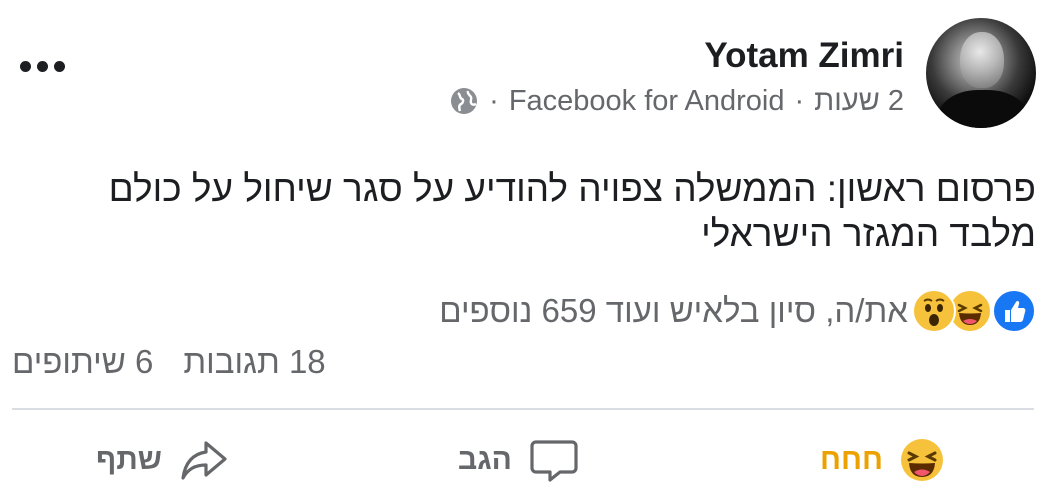 This screenshot has width=1044, height=502. What do you see at coordinates (523, 409) in the screenshot?
I see `divider` at bounding box center [523, 409].